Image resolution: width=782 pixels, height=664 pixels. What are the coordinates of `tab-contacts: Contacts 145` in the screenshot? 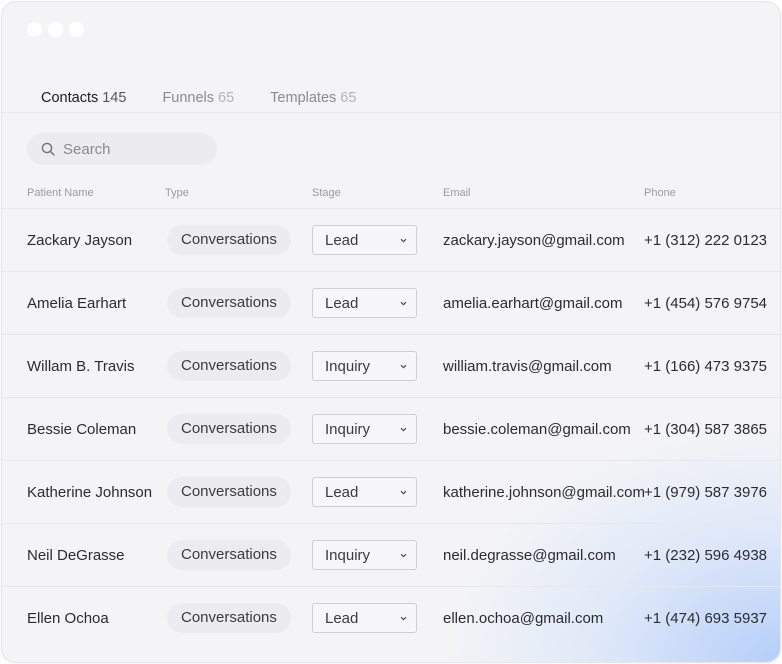 It's located at (84, 100).